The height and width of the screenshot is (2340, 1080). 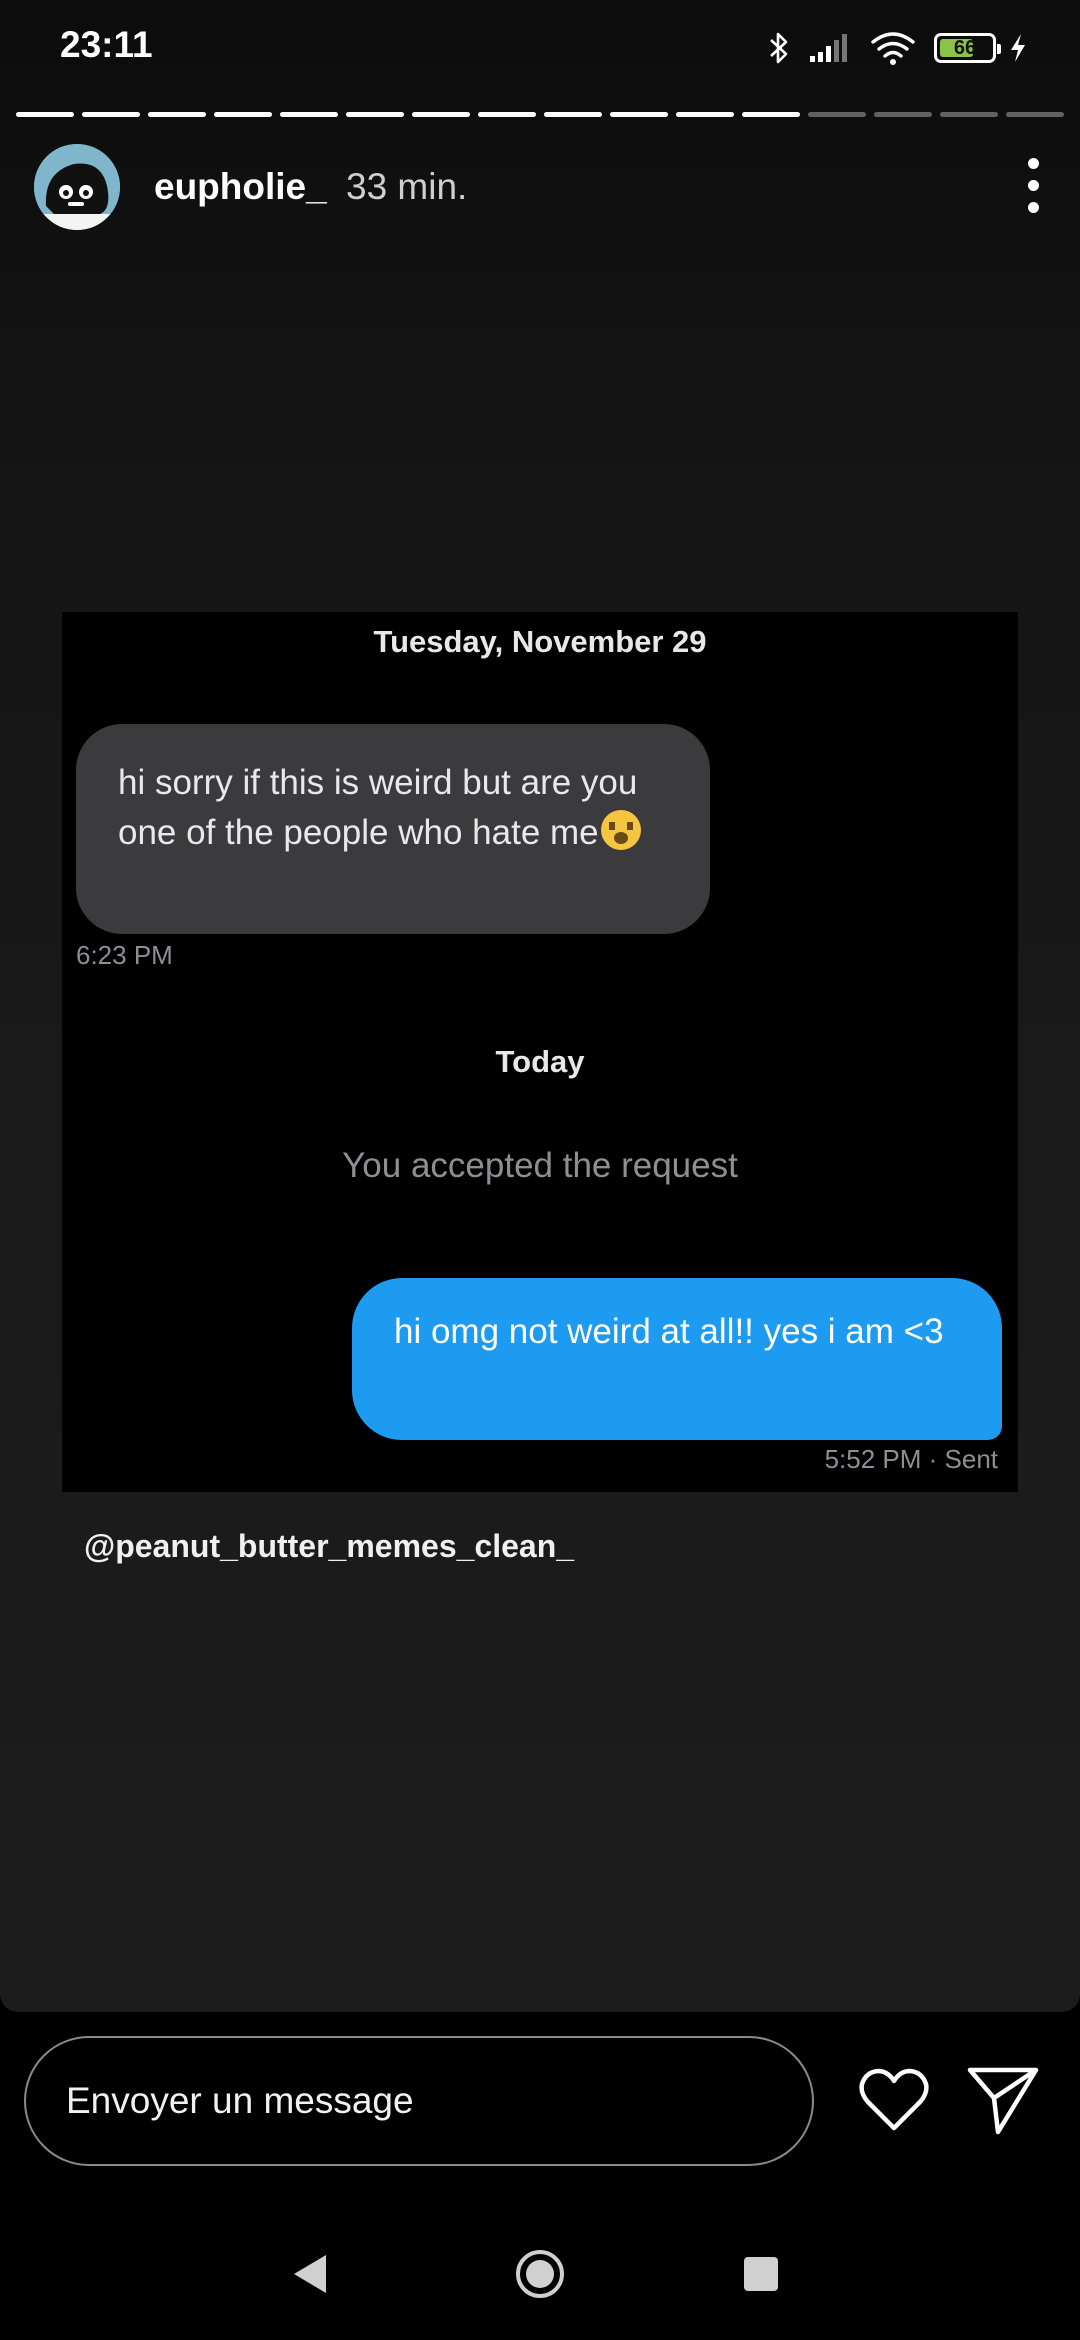 I want to click on story-header: eupholie_ 33 min., so click(x=540, y=188).